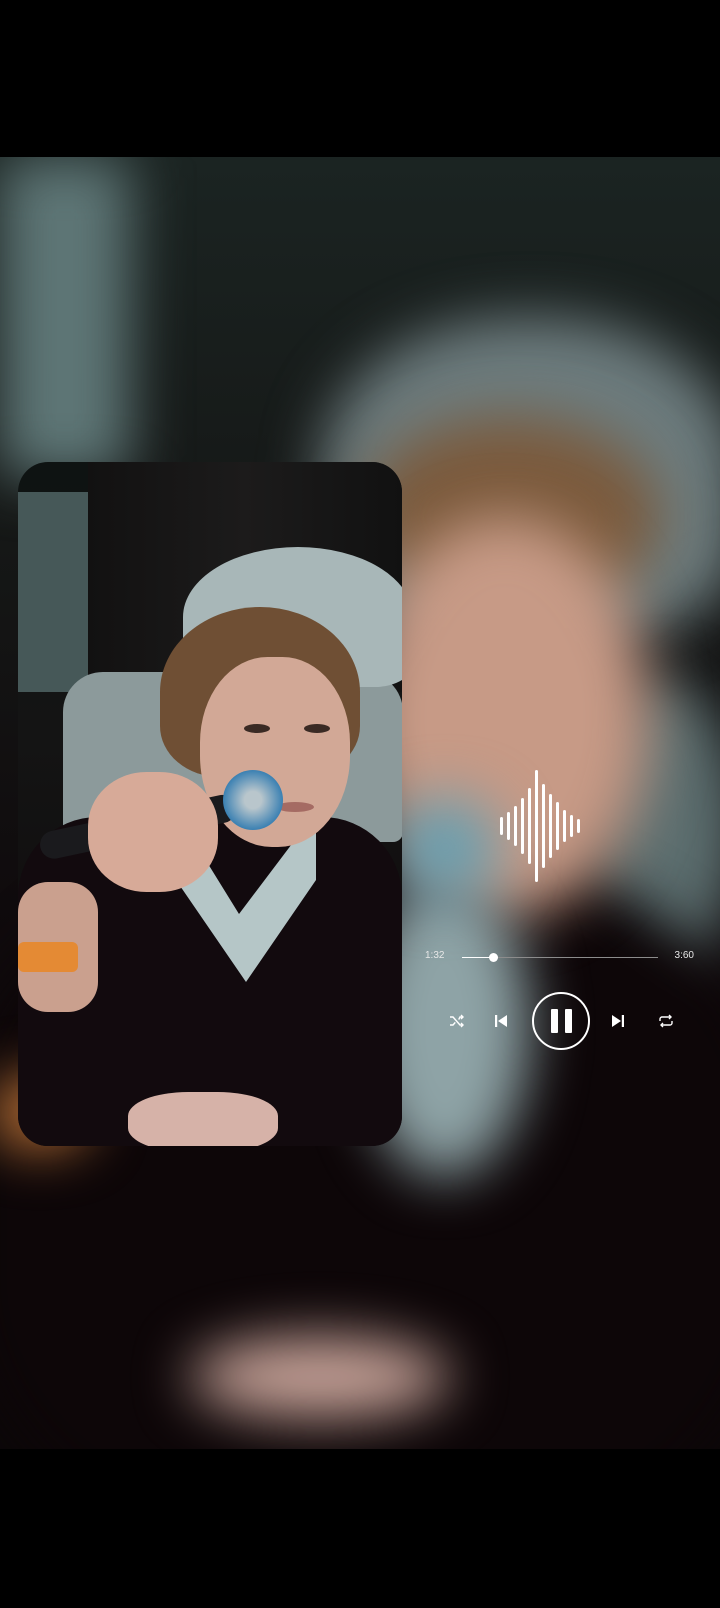  Describe the element at coordinates (540, 826) in the screenshot. I see `waveform-icon` at that location.